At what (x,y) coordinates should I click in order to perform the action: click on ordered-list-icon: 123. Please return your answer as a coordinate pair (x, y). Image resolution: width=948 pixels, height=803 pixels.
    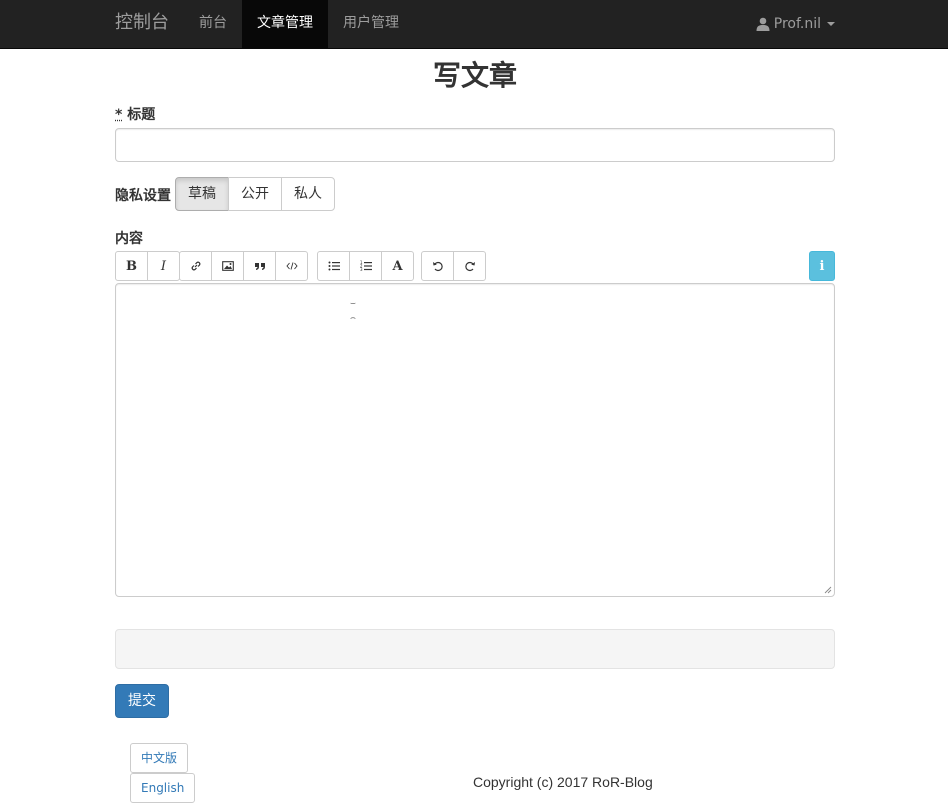
    Looking at the image, I should click on (366, 266).